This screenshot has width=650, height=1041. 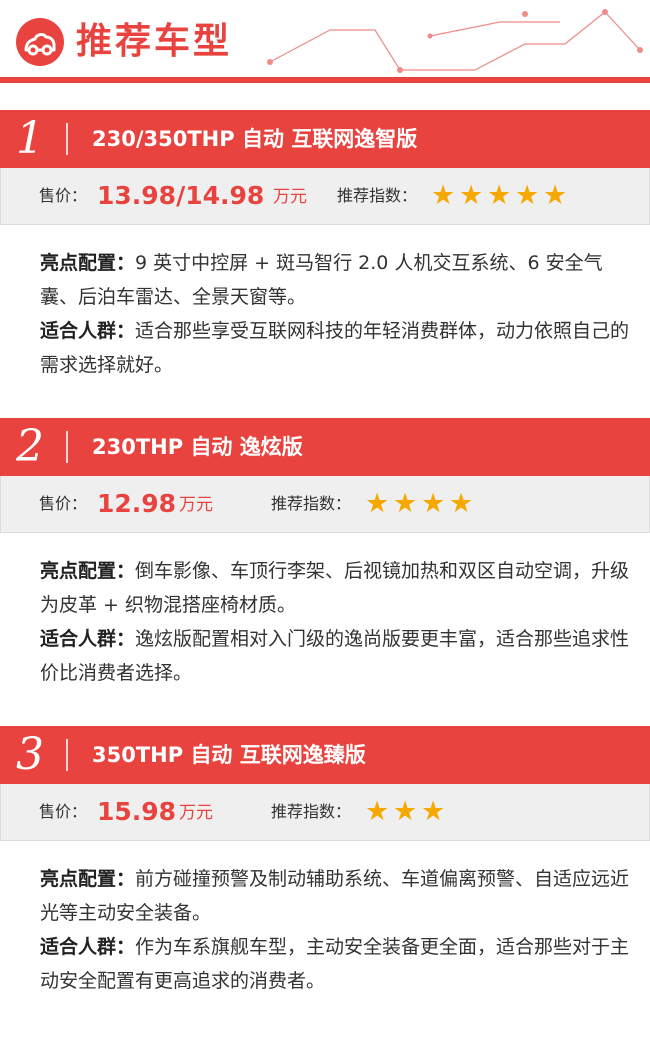 I want to click on trim-number: 2, so click(x=30, y=446).